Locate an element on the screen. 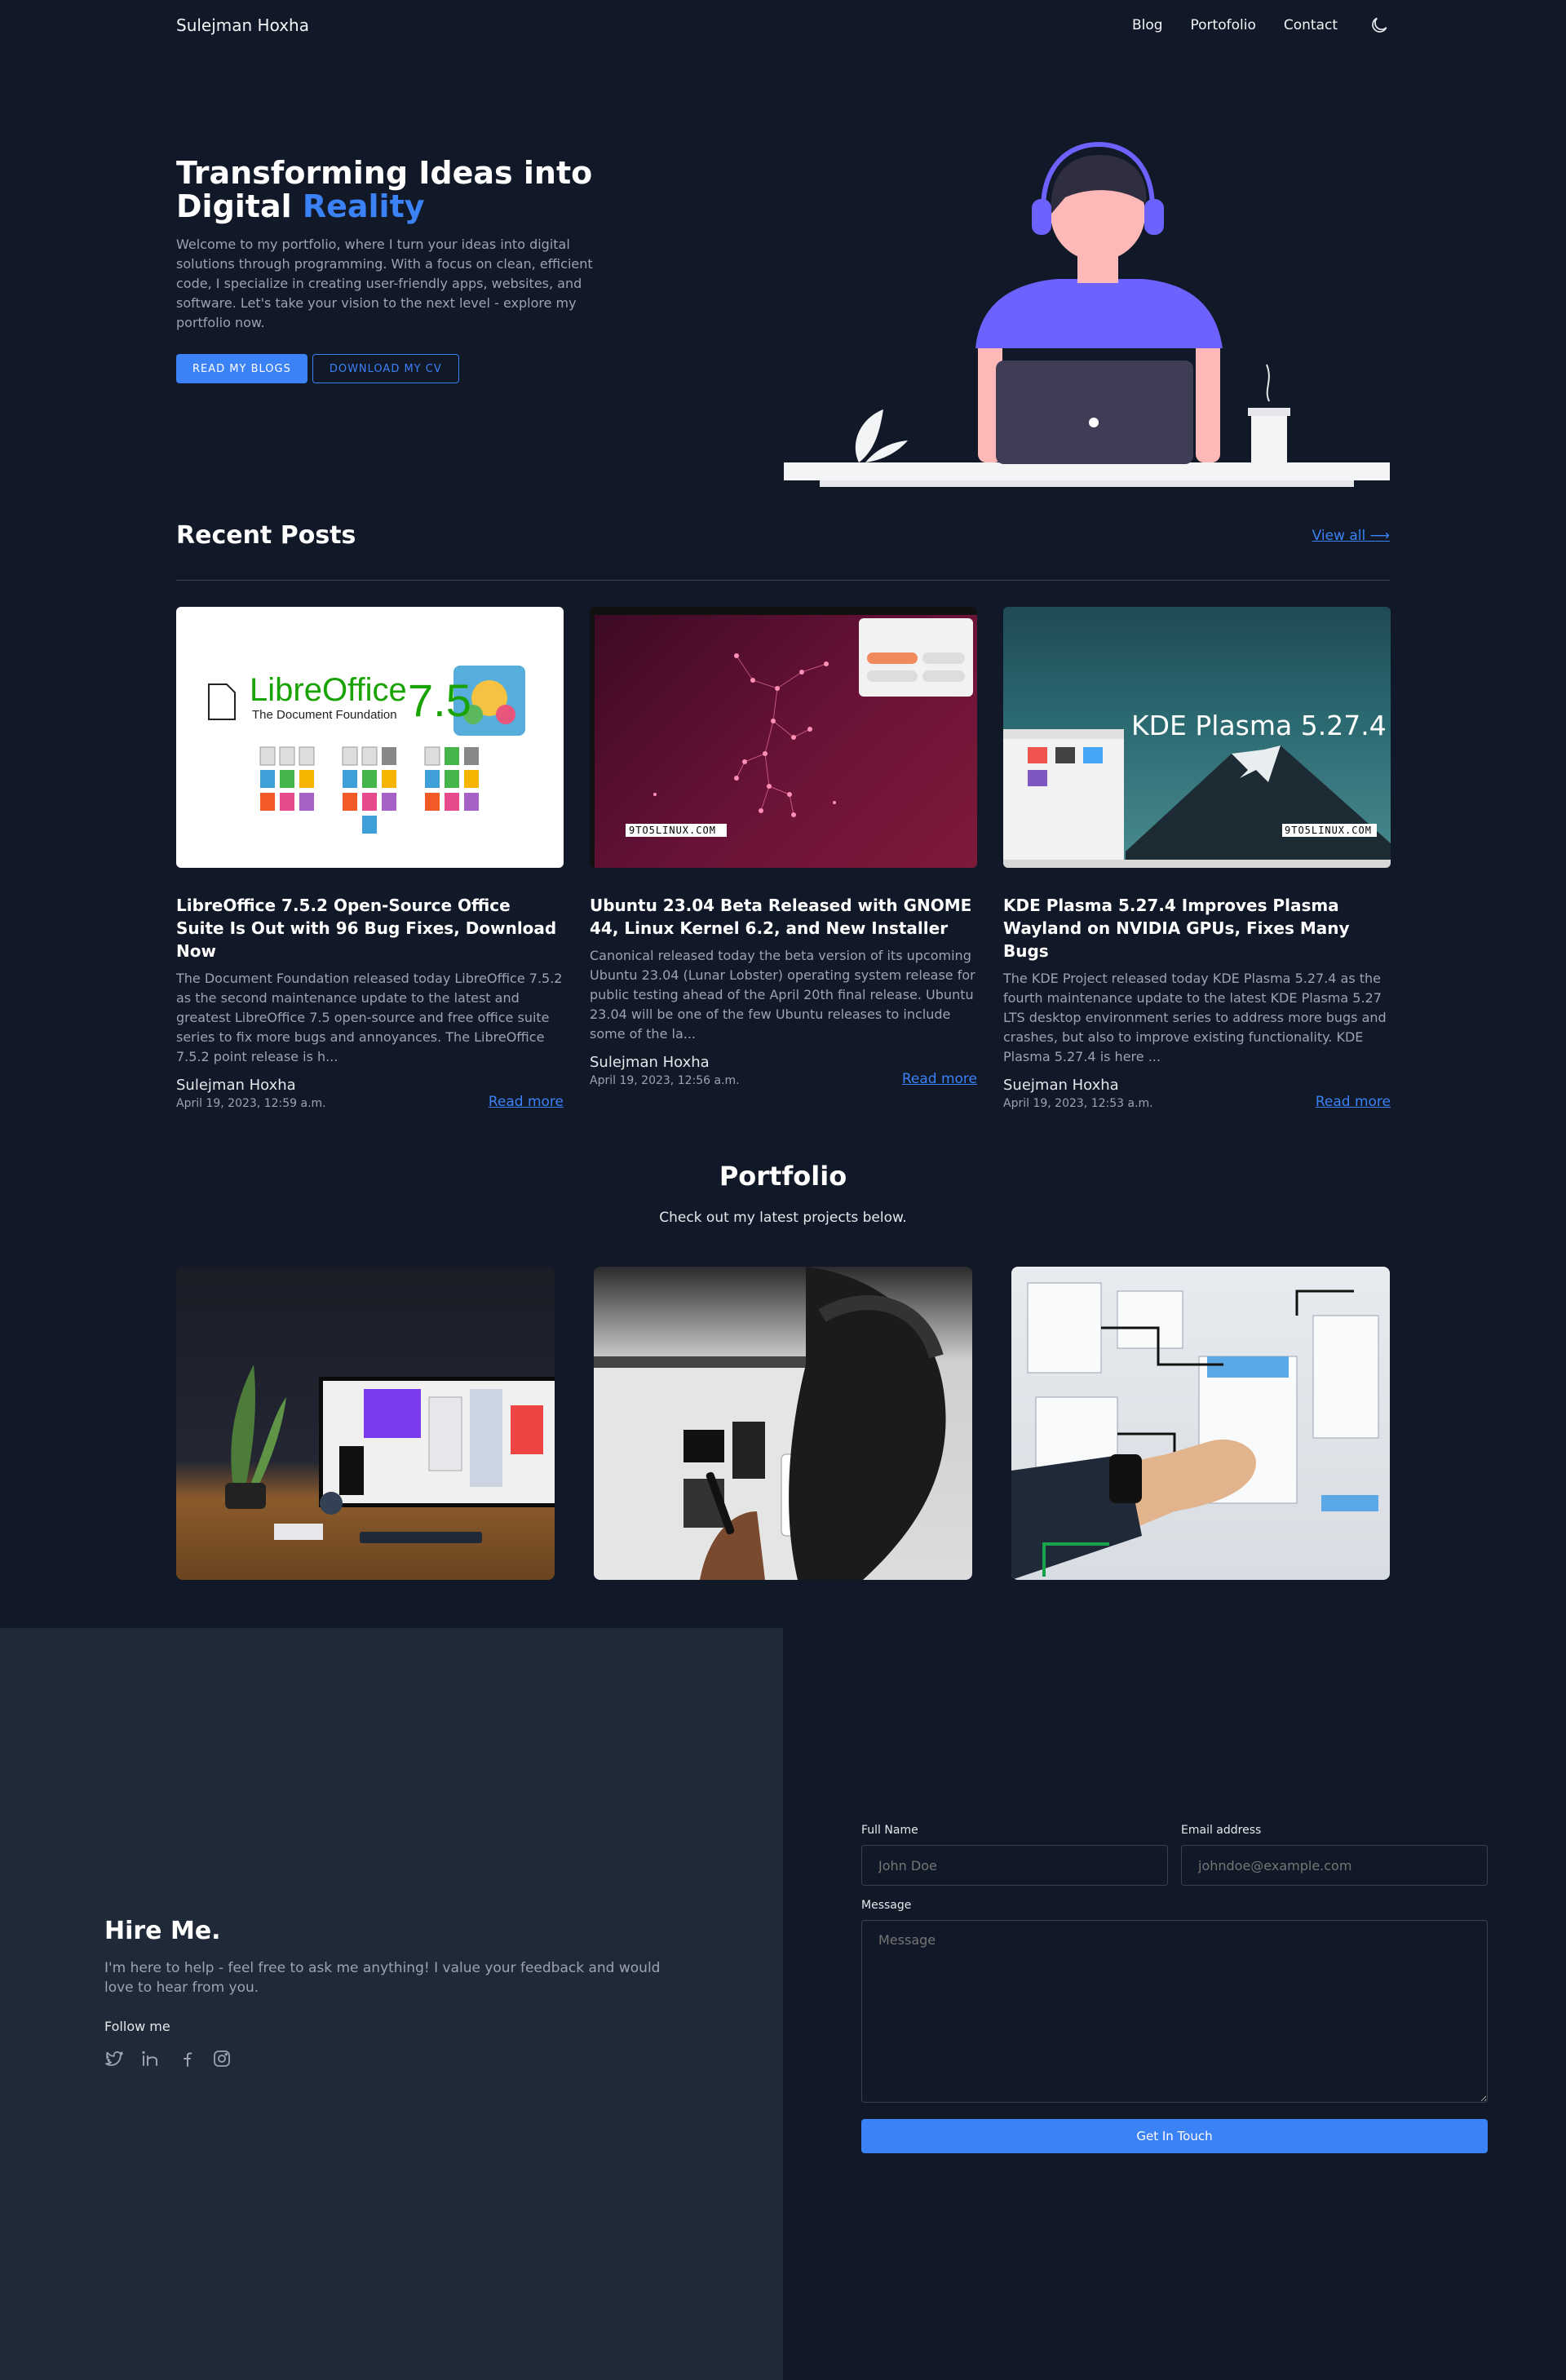 This screenshot has height=2380, width=1566. social-links is located at coordinates (398, 2058).